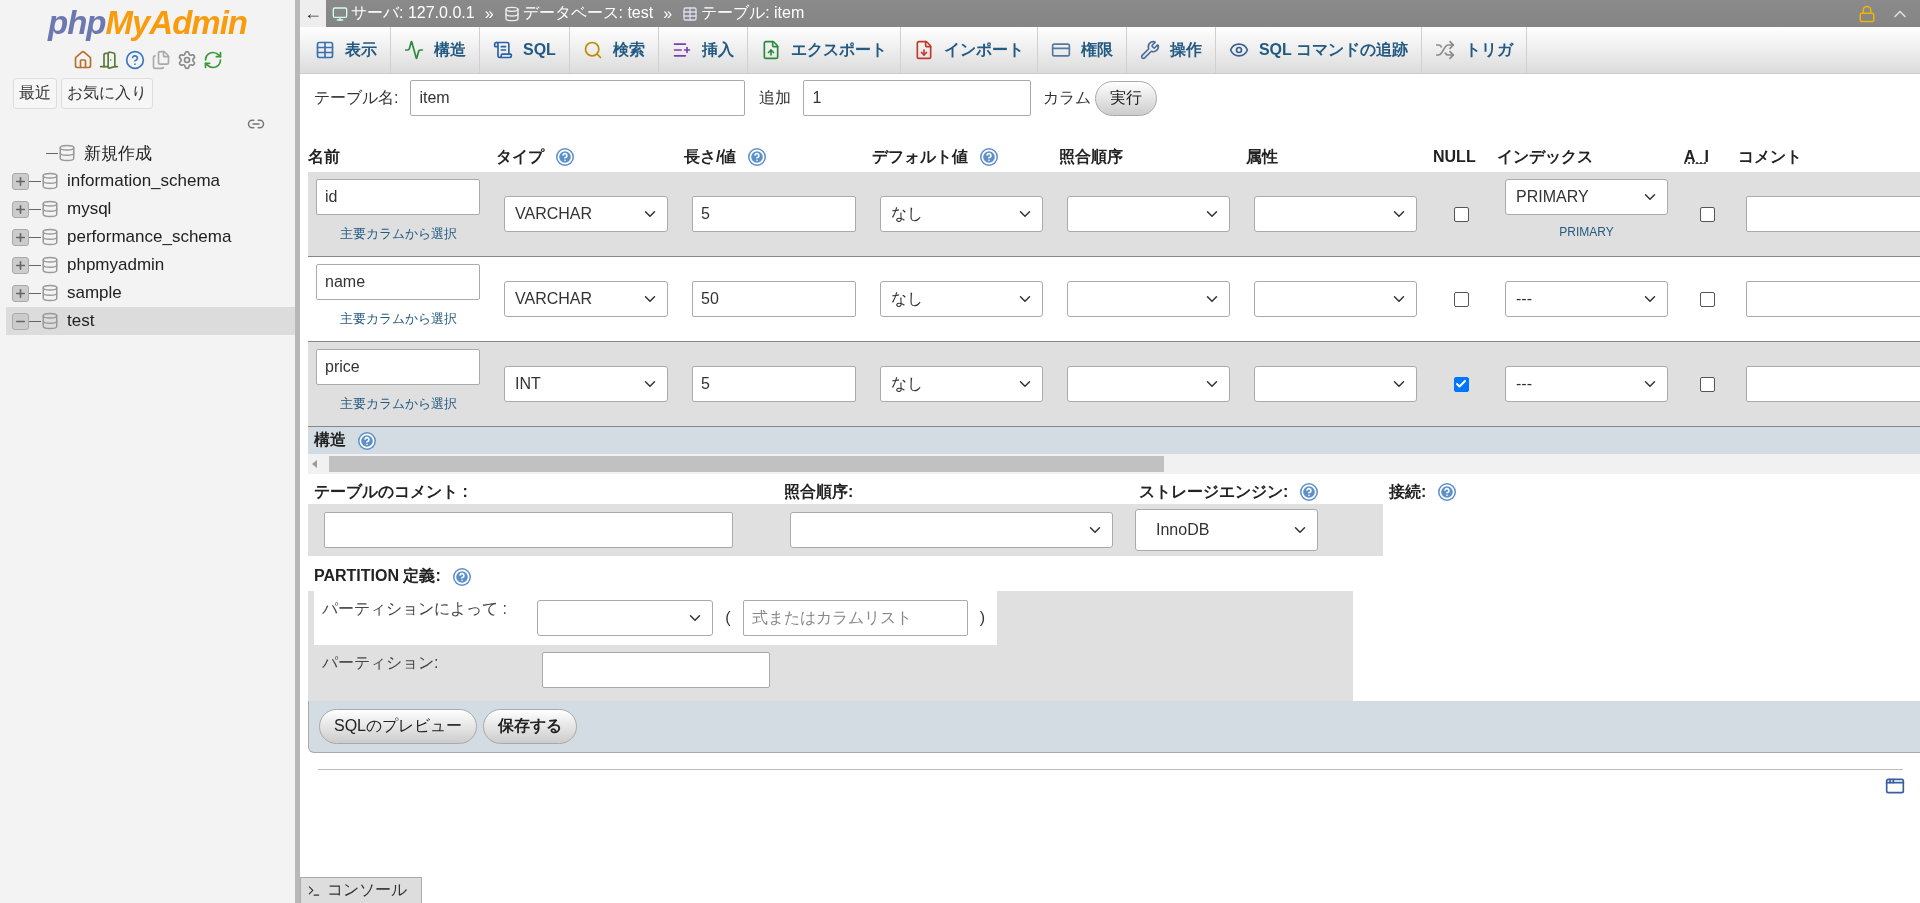 This screenshot has height=903, width=1920. What do you see at coordinates (588, 13) in the screenshot?
I see `breadcrumb-link: データベース: test` at bounding box center [588, 13].